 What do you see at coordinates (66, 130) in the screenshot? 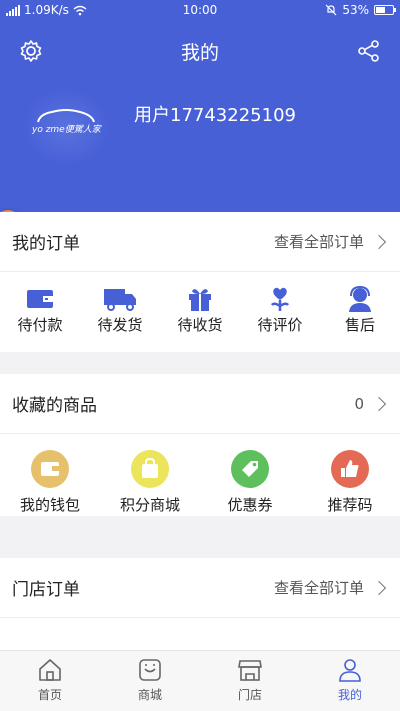
I see `brand-logo-text: yo zme便駕人家` at bounding box center [66, 130].